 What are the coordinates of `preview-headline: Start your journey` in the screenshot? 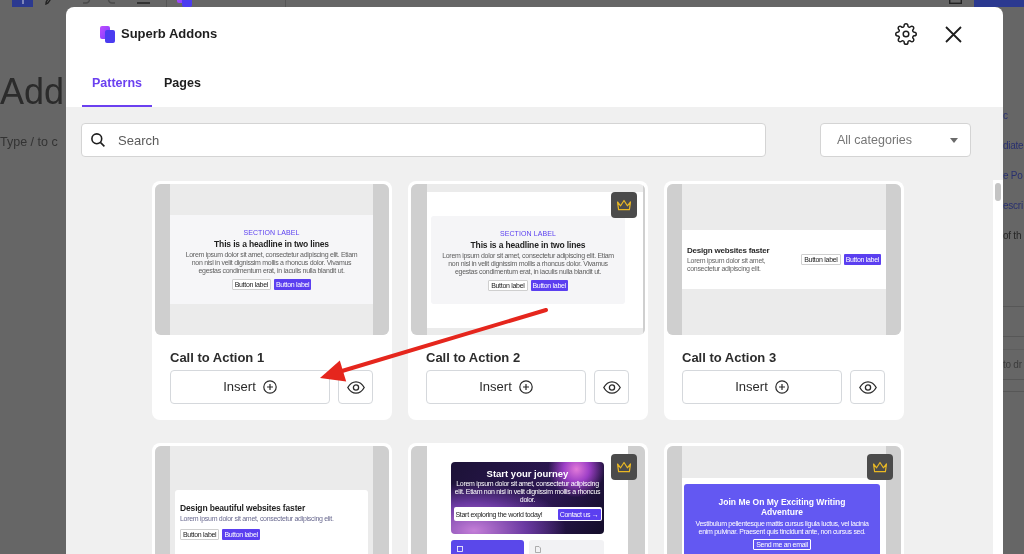 It's located at (527, 473).